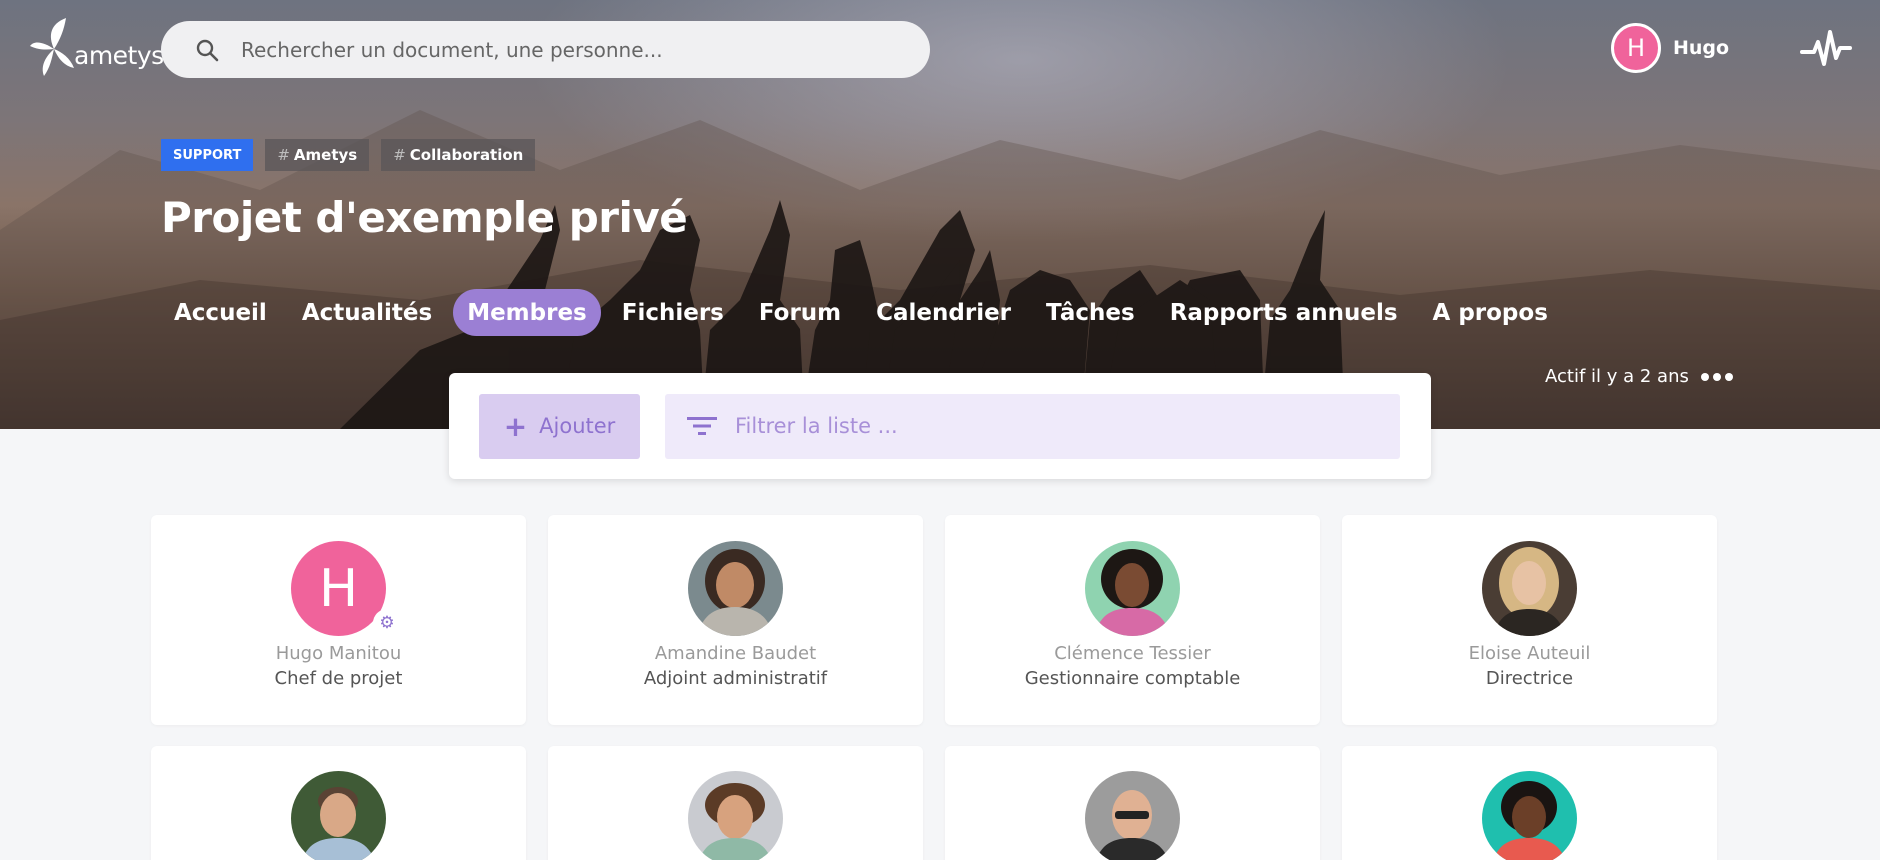  I want to click on tab-rapports-annuels: Rapports annuels, so click(1284, 312).